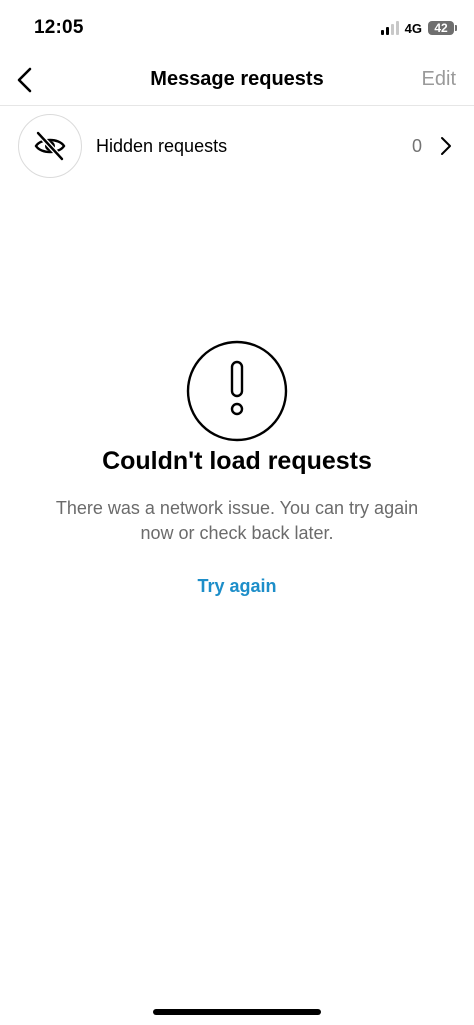 The height and width of the screenshot is (1025, 474). Describe the element at coordinates (389, 28) in the screenshot. I see `cellular-signal-icon` at that location.